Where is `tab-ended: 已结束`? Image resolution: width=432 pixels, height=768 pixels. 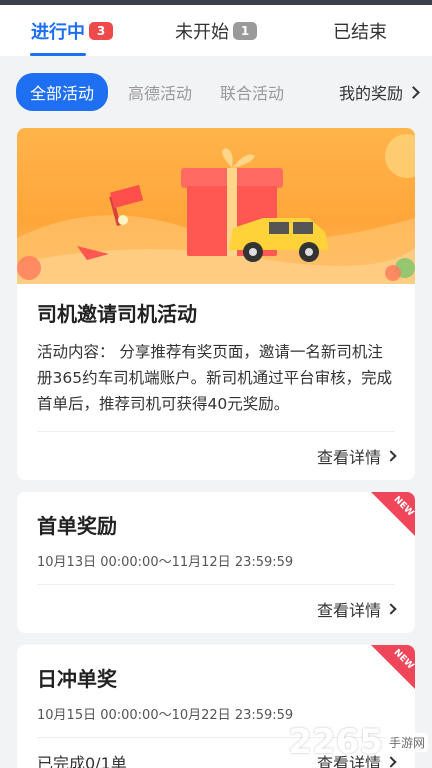
tab-ended: 已结束 is located at coordinates (360, 30).